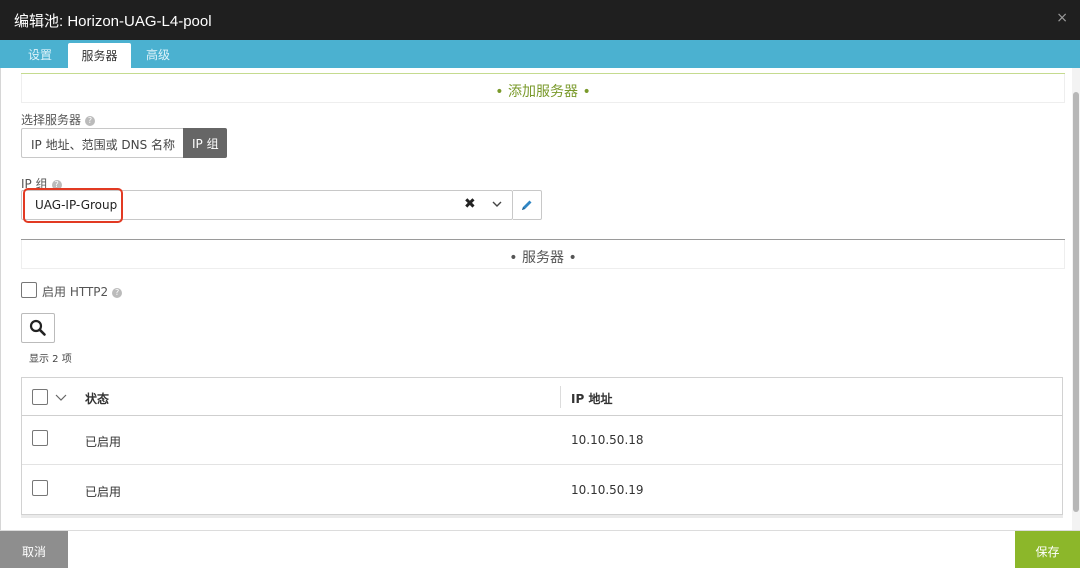  What do you see at coordinates (542, 440) in the screenshot?
I see `table-row: 已启用 10.10.50.18` at bounding box center [542, 440].